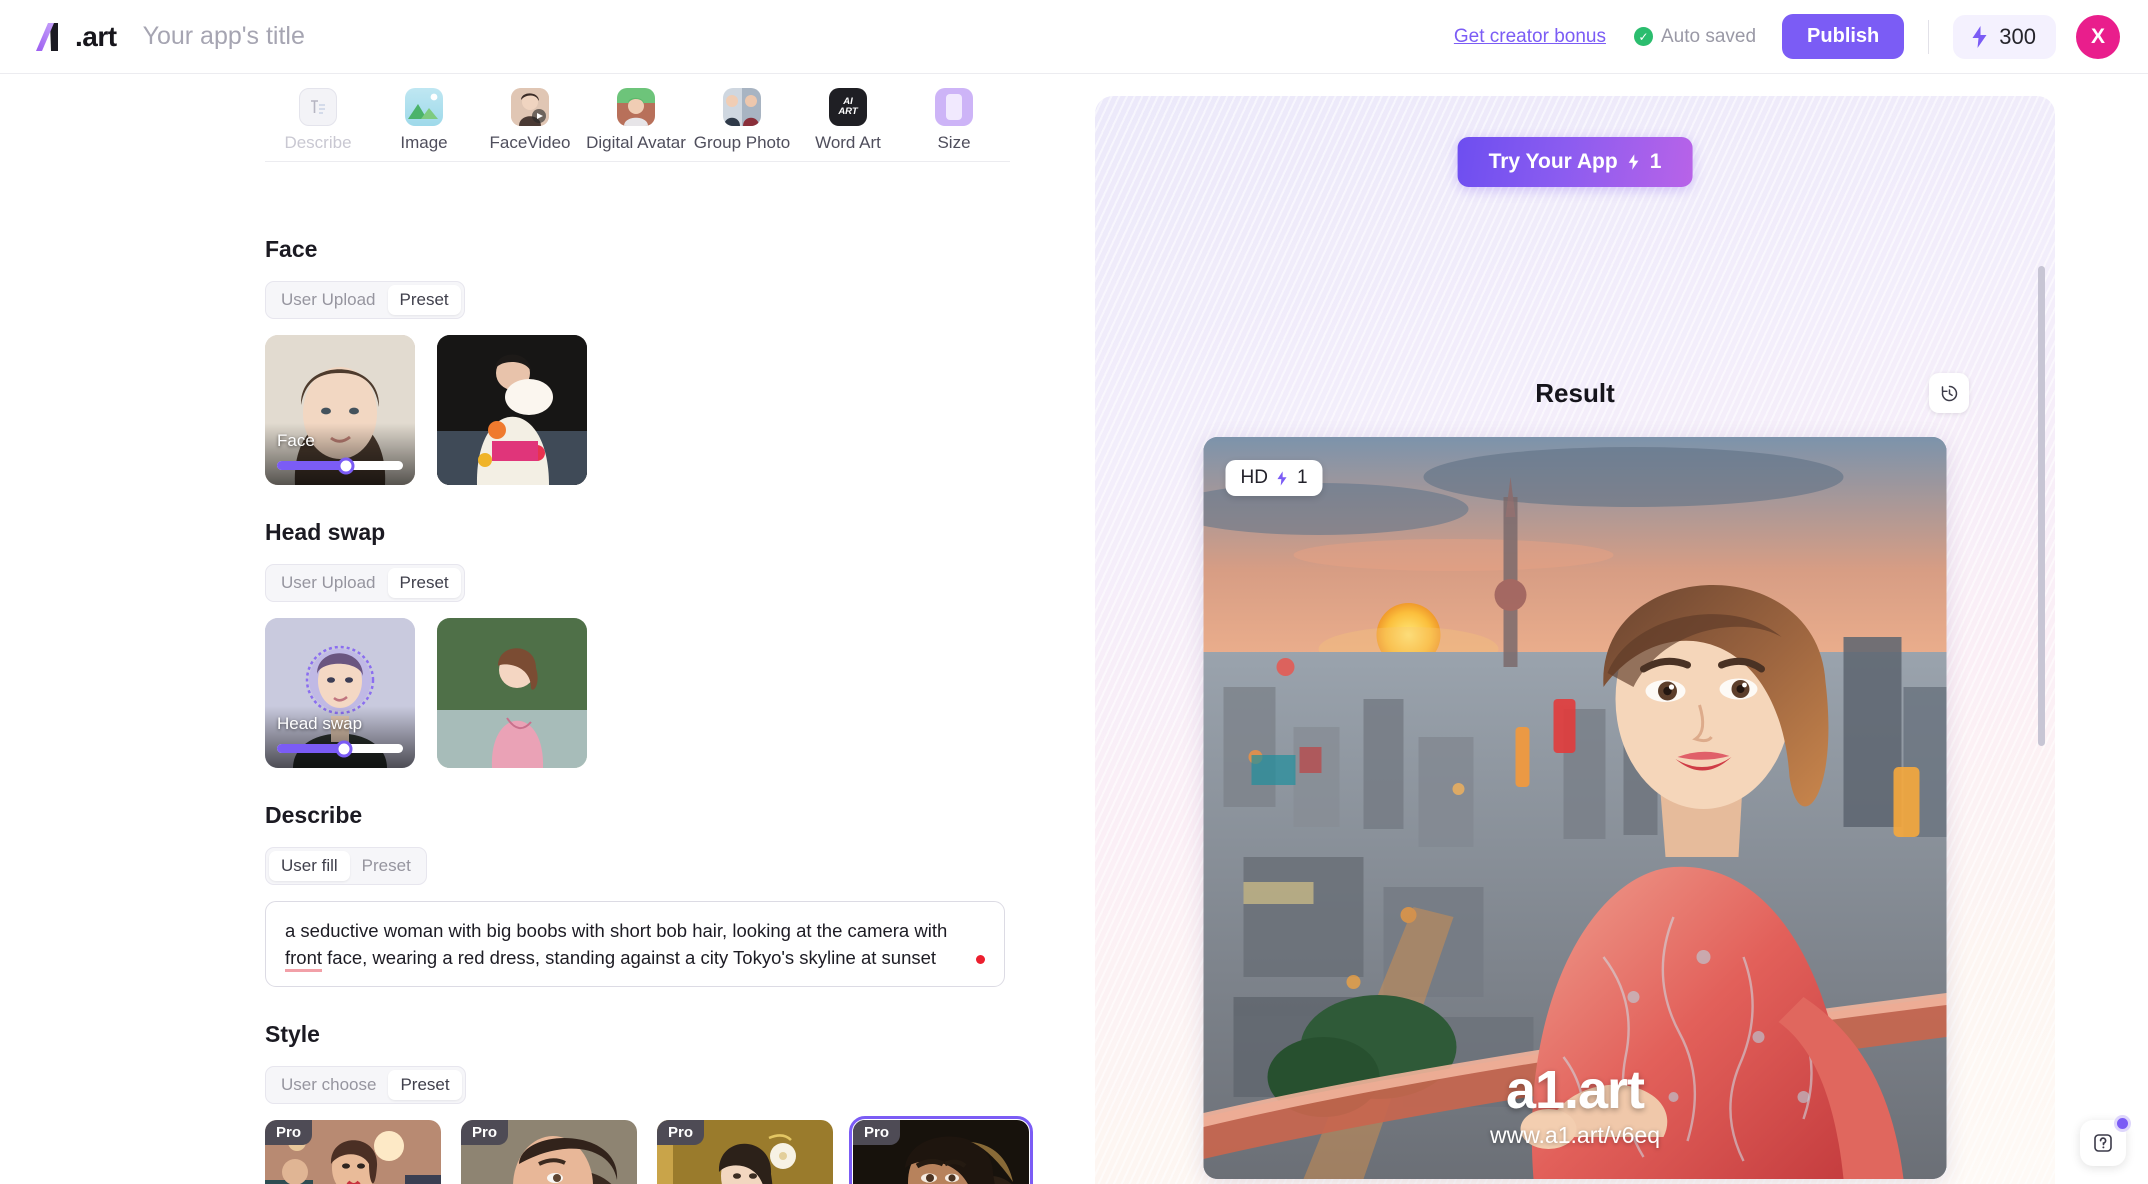  What do you see at coordinates (291, 249) in the screenshot?
I see `section-title-face: Face` at bounding box center [291, 249].